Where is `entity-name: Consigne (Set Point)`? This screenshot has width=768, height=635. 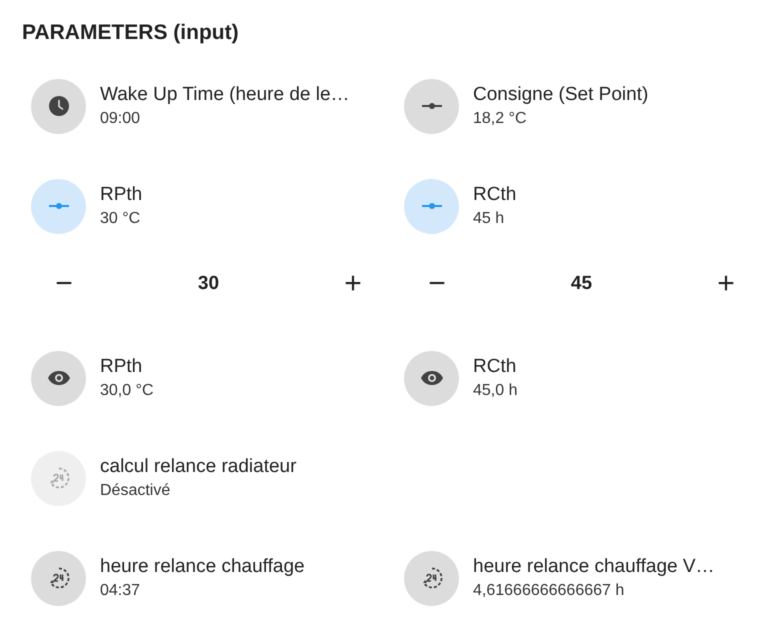 entity-name: Consigne (Set Point) is located at coordinates (560, 95).